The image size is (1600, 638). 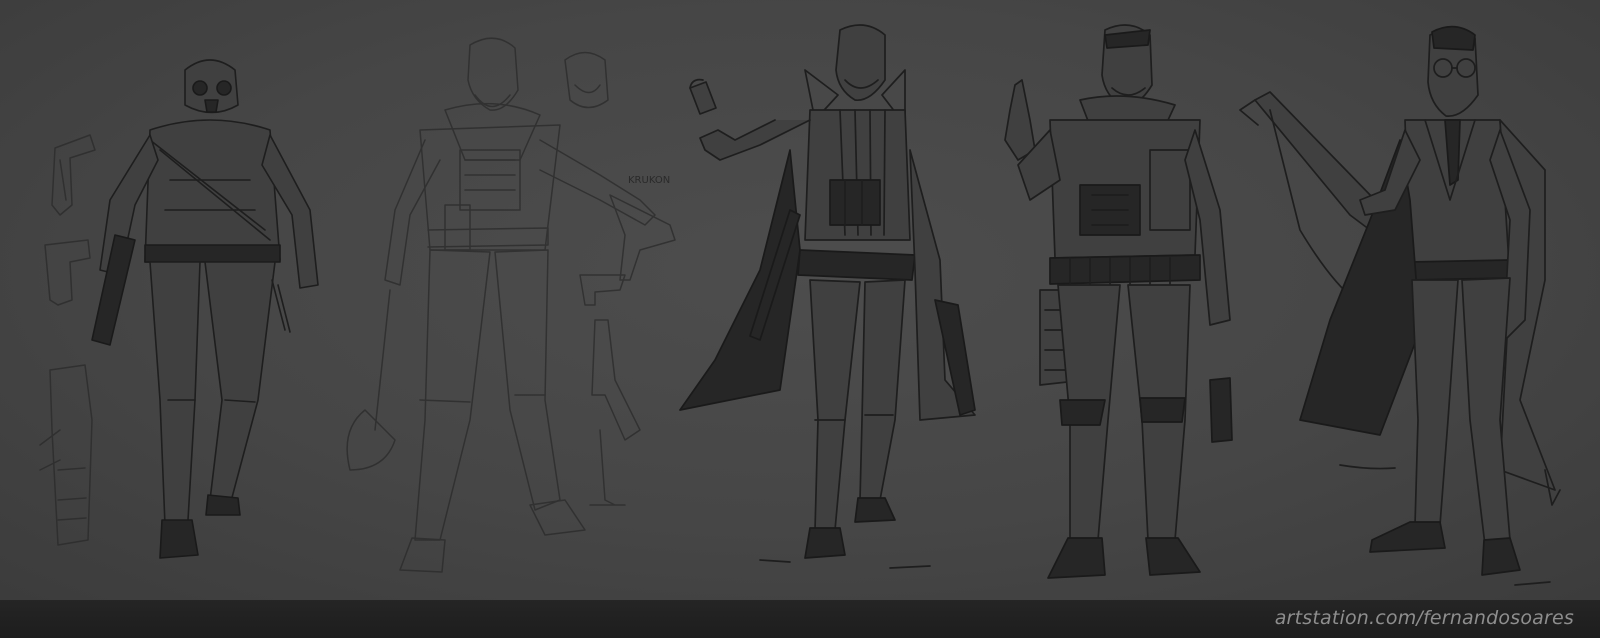 What do you see at coordinates (649, 180) in the screenshot?
I see `handwritten-note: KRUKON` at bounding box center [649, 180].